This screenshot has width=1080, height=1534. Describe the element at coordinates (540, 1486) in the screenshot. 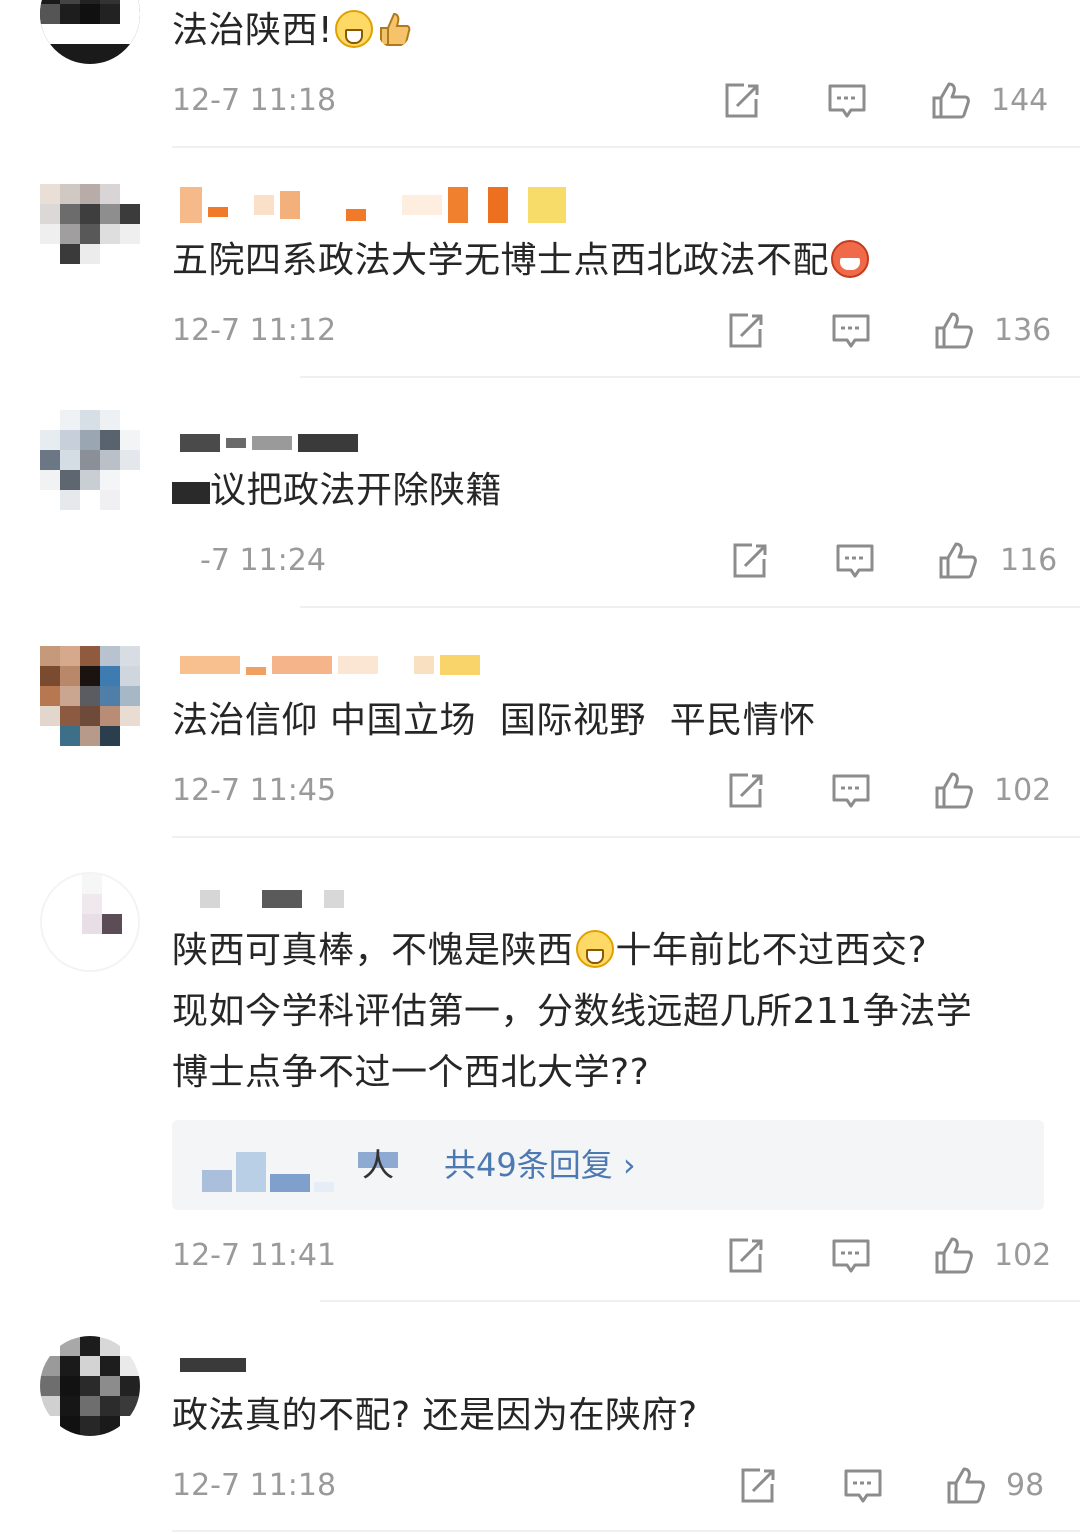

I see `comment-meta: 12-7 11:18 98` at that location.